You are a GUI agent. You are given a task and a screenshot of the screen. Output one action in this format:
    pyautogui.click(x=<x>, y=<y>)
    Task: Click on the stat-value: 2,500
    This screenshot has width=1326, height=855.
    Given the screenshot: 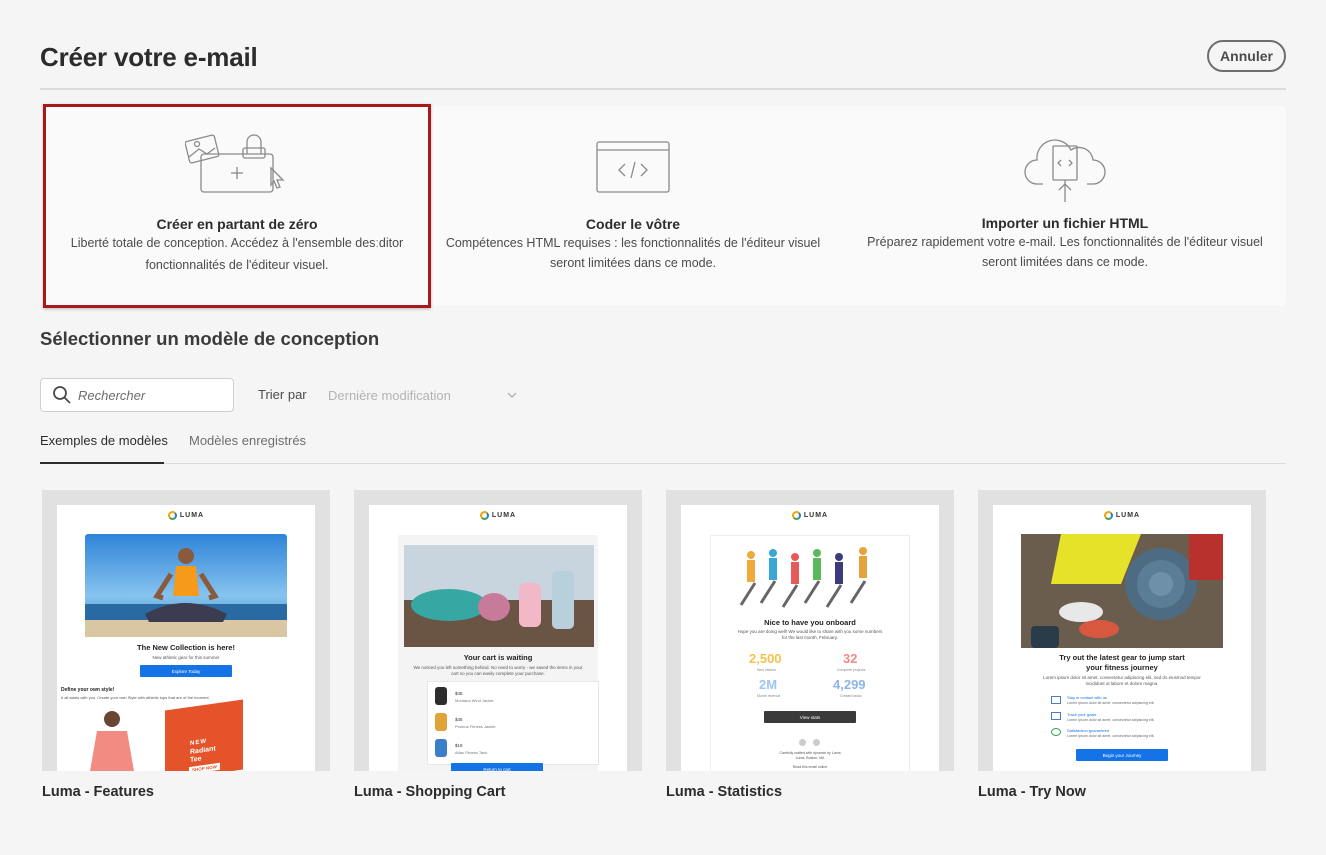 What is the action you would take?
    pyautogui.click(x=765, y=658)
    